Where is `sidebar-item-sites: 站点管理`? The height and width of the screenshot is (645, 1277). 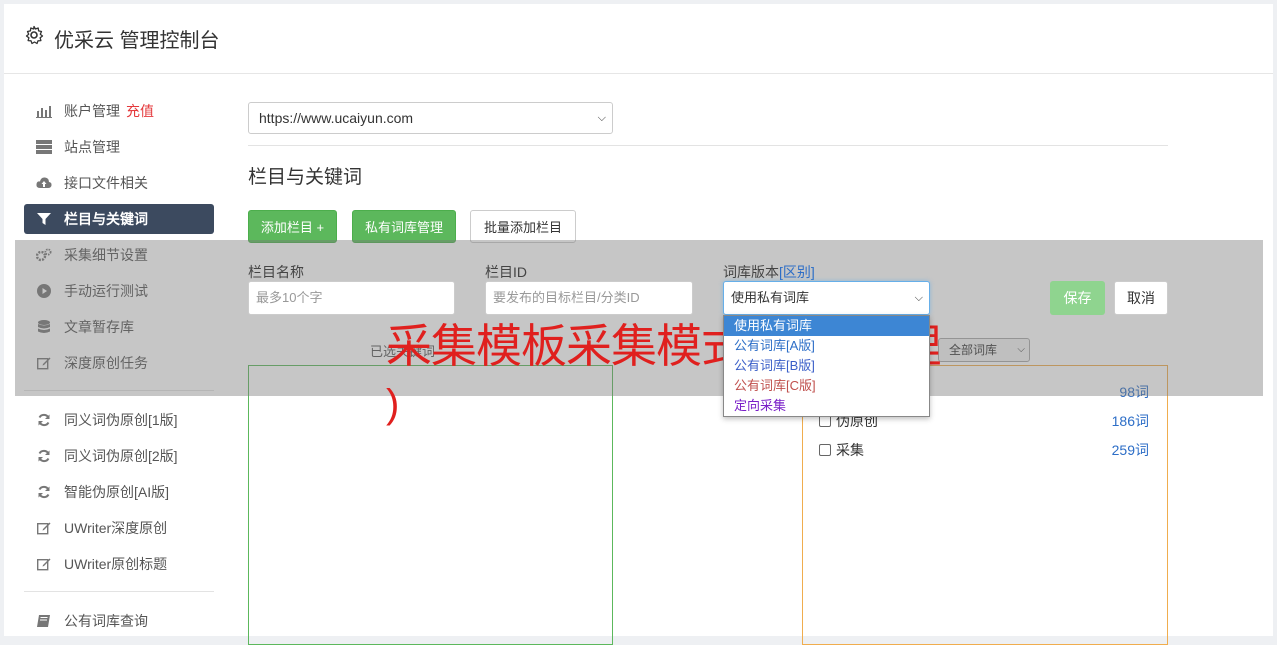
sidebar-item-sites: 站点管理 is located at coordinates (119, 147).